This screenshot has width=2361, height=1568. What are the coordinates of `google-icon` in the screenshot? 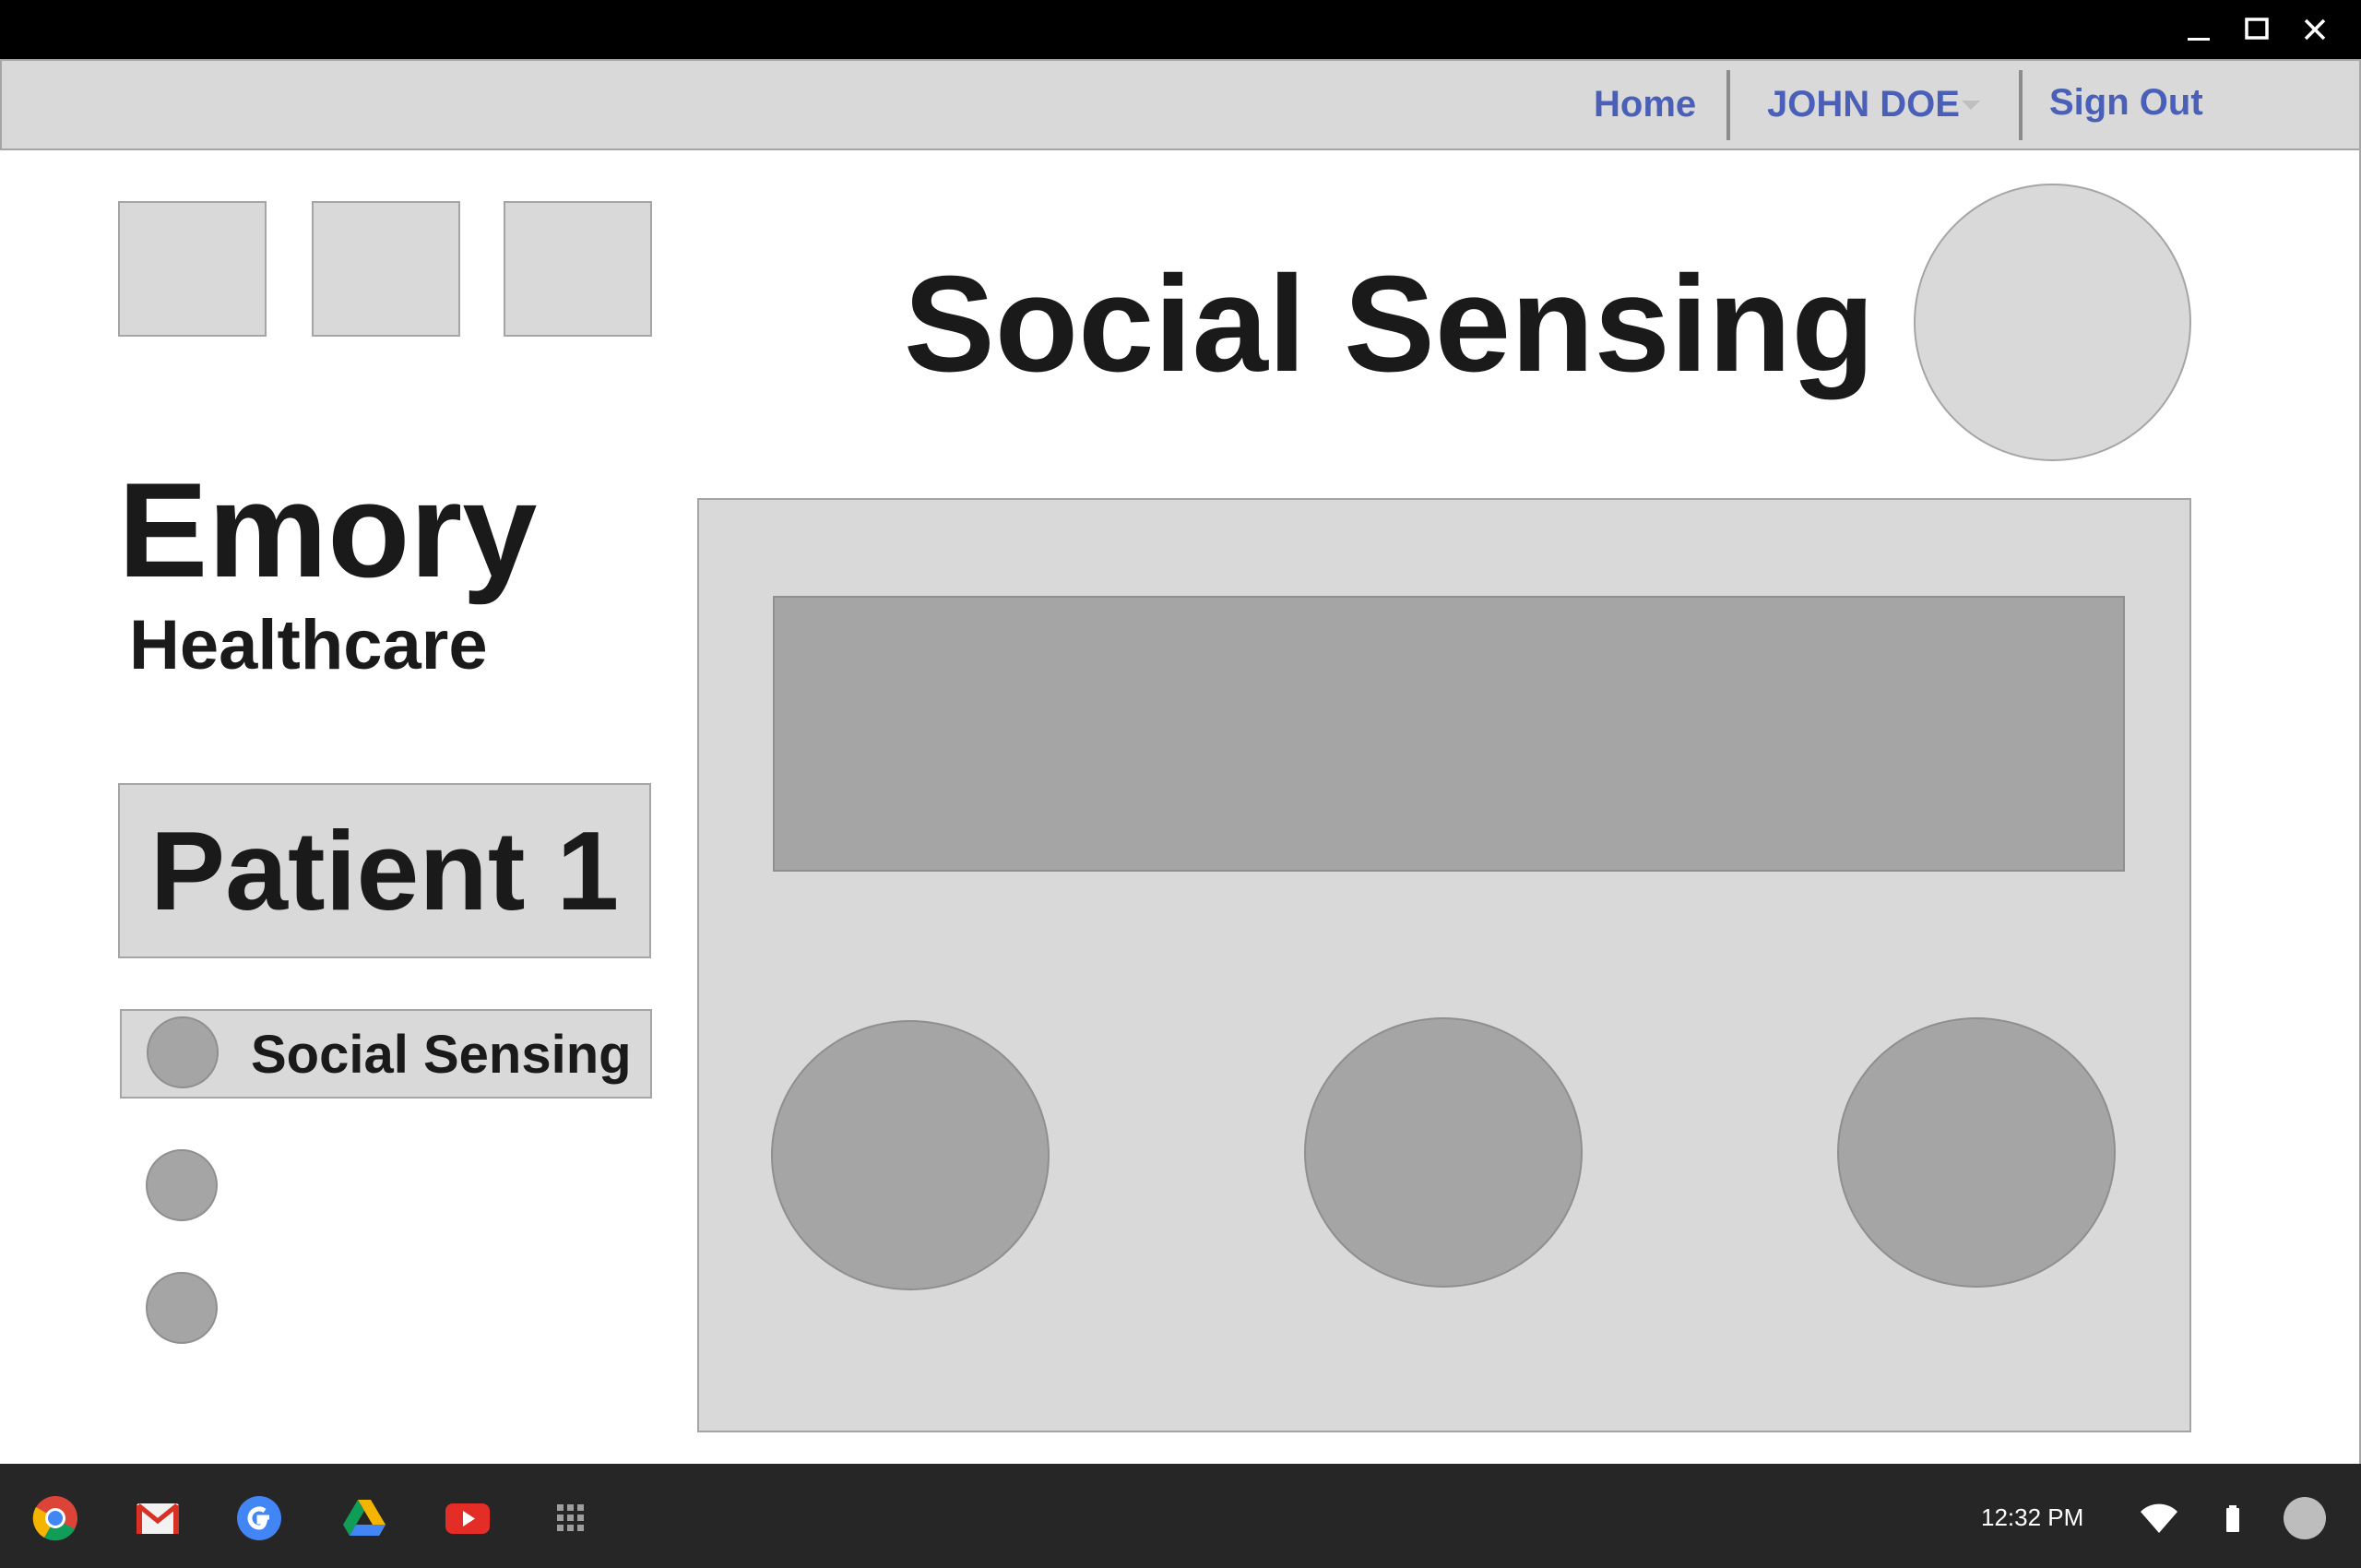 It's located at (259, 1518).